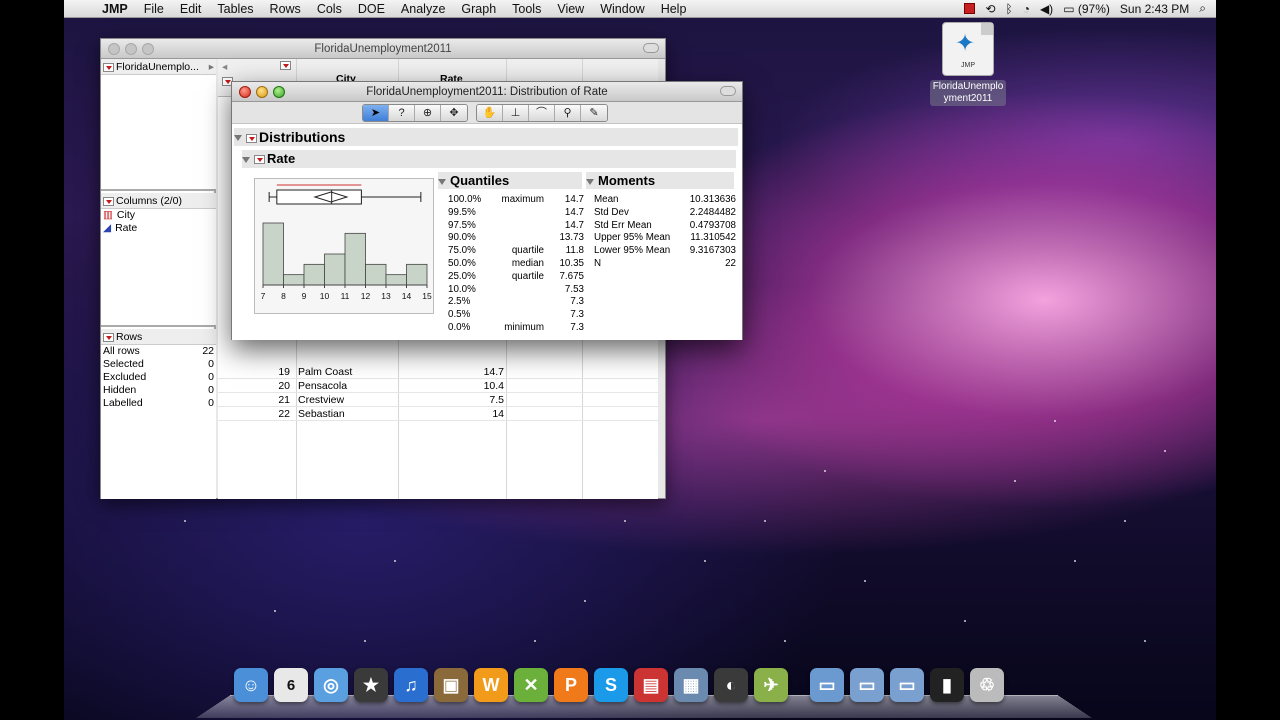 This screenshot has width=1280, height=720. What do you see at coordinates (329, 9) in the screenshot?
I see `menu-cols: Cols` at bounding box center [329, 9].